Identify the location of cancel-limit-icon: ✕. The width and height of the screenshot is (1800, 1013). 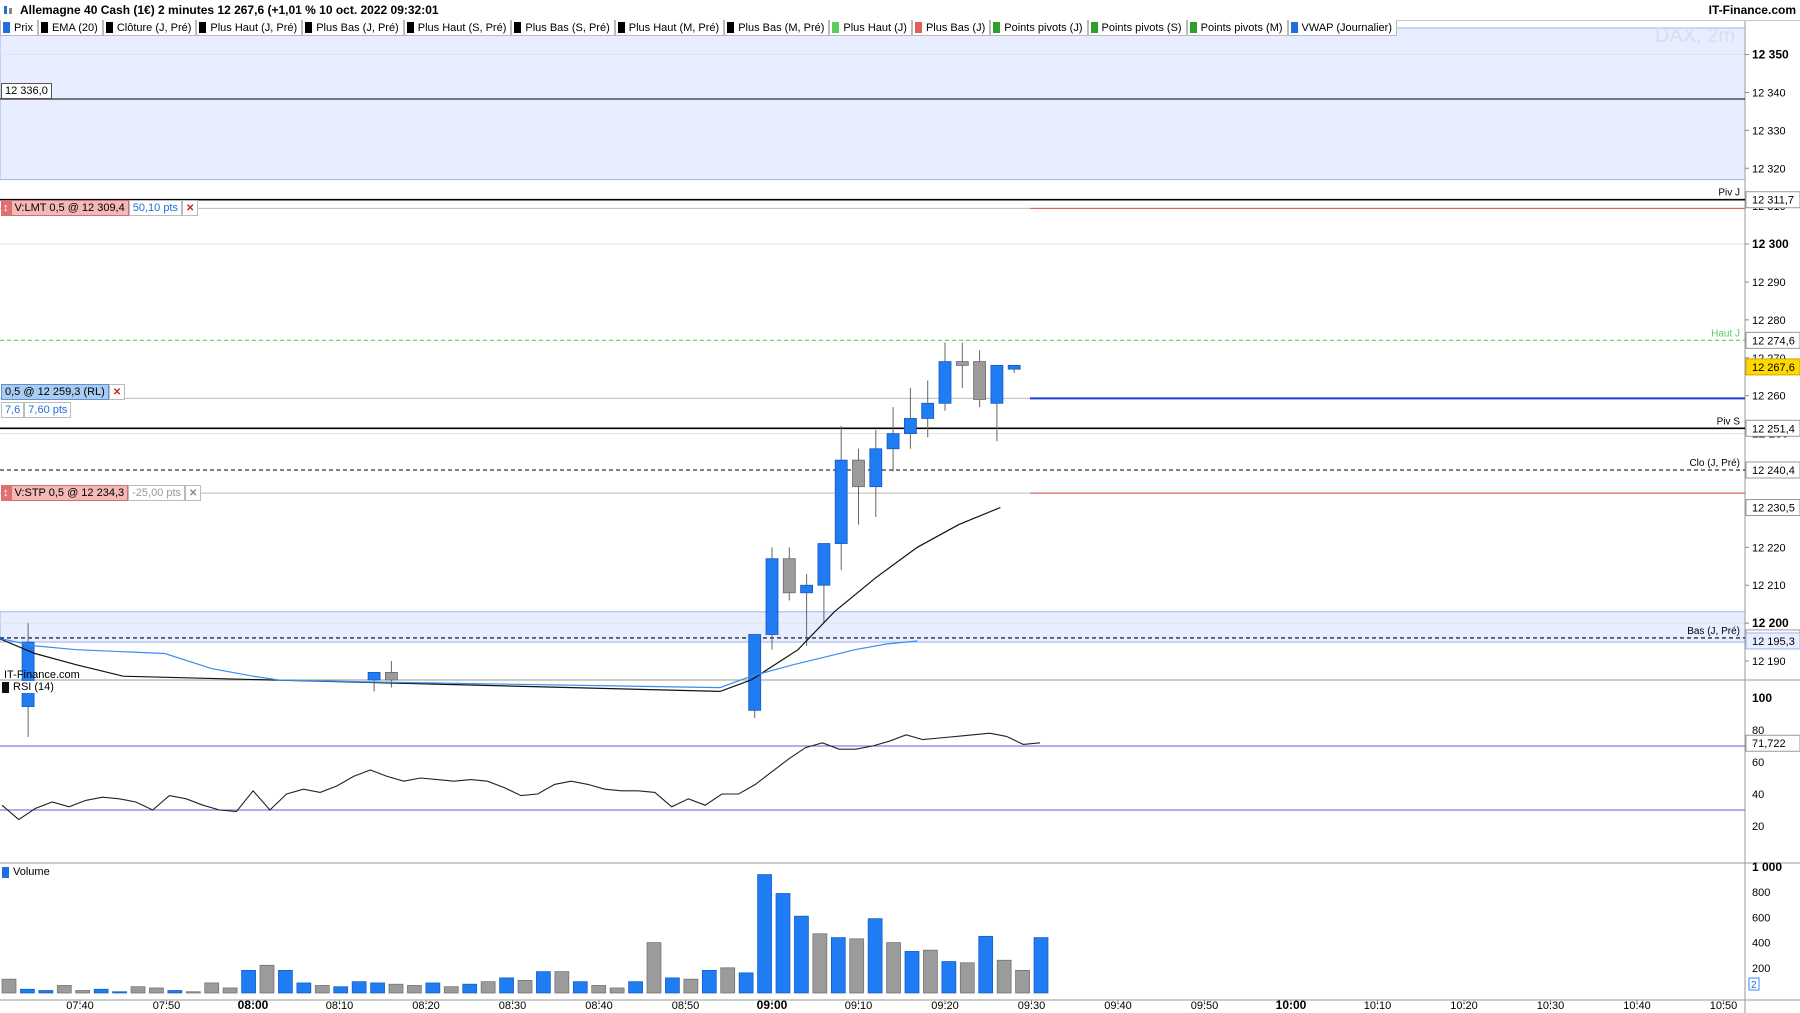
(190, 208).